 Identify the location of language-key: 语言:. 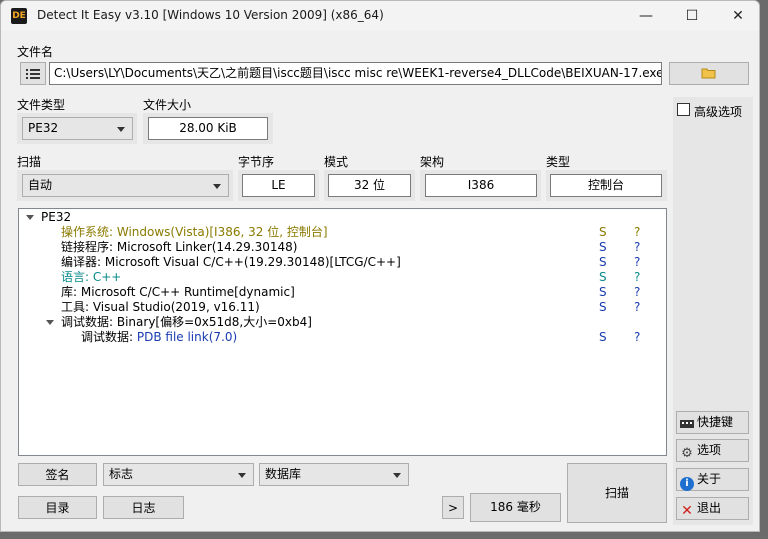
(77, 277).